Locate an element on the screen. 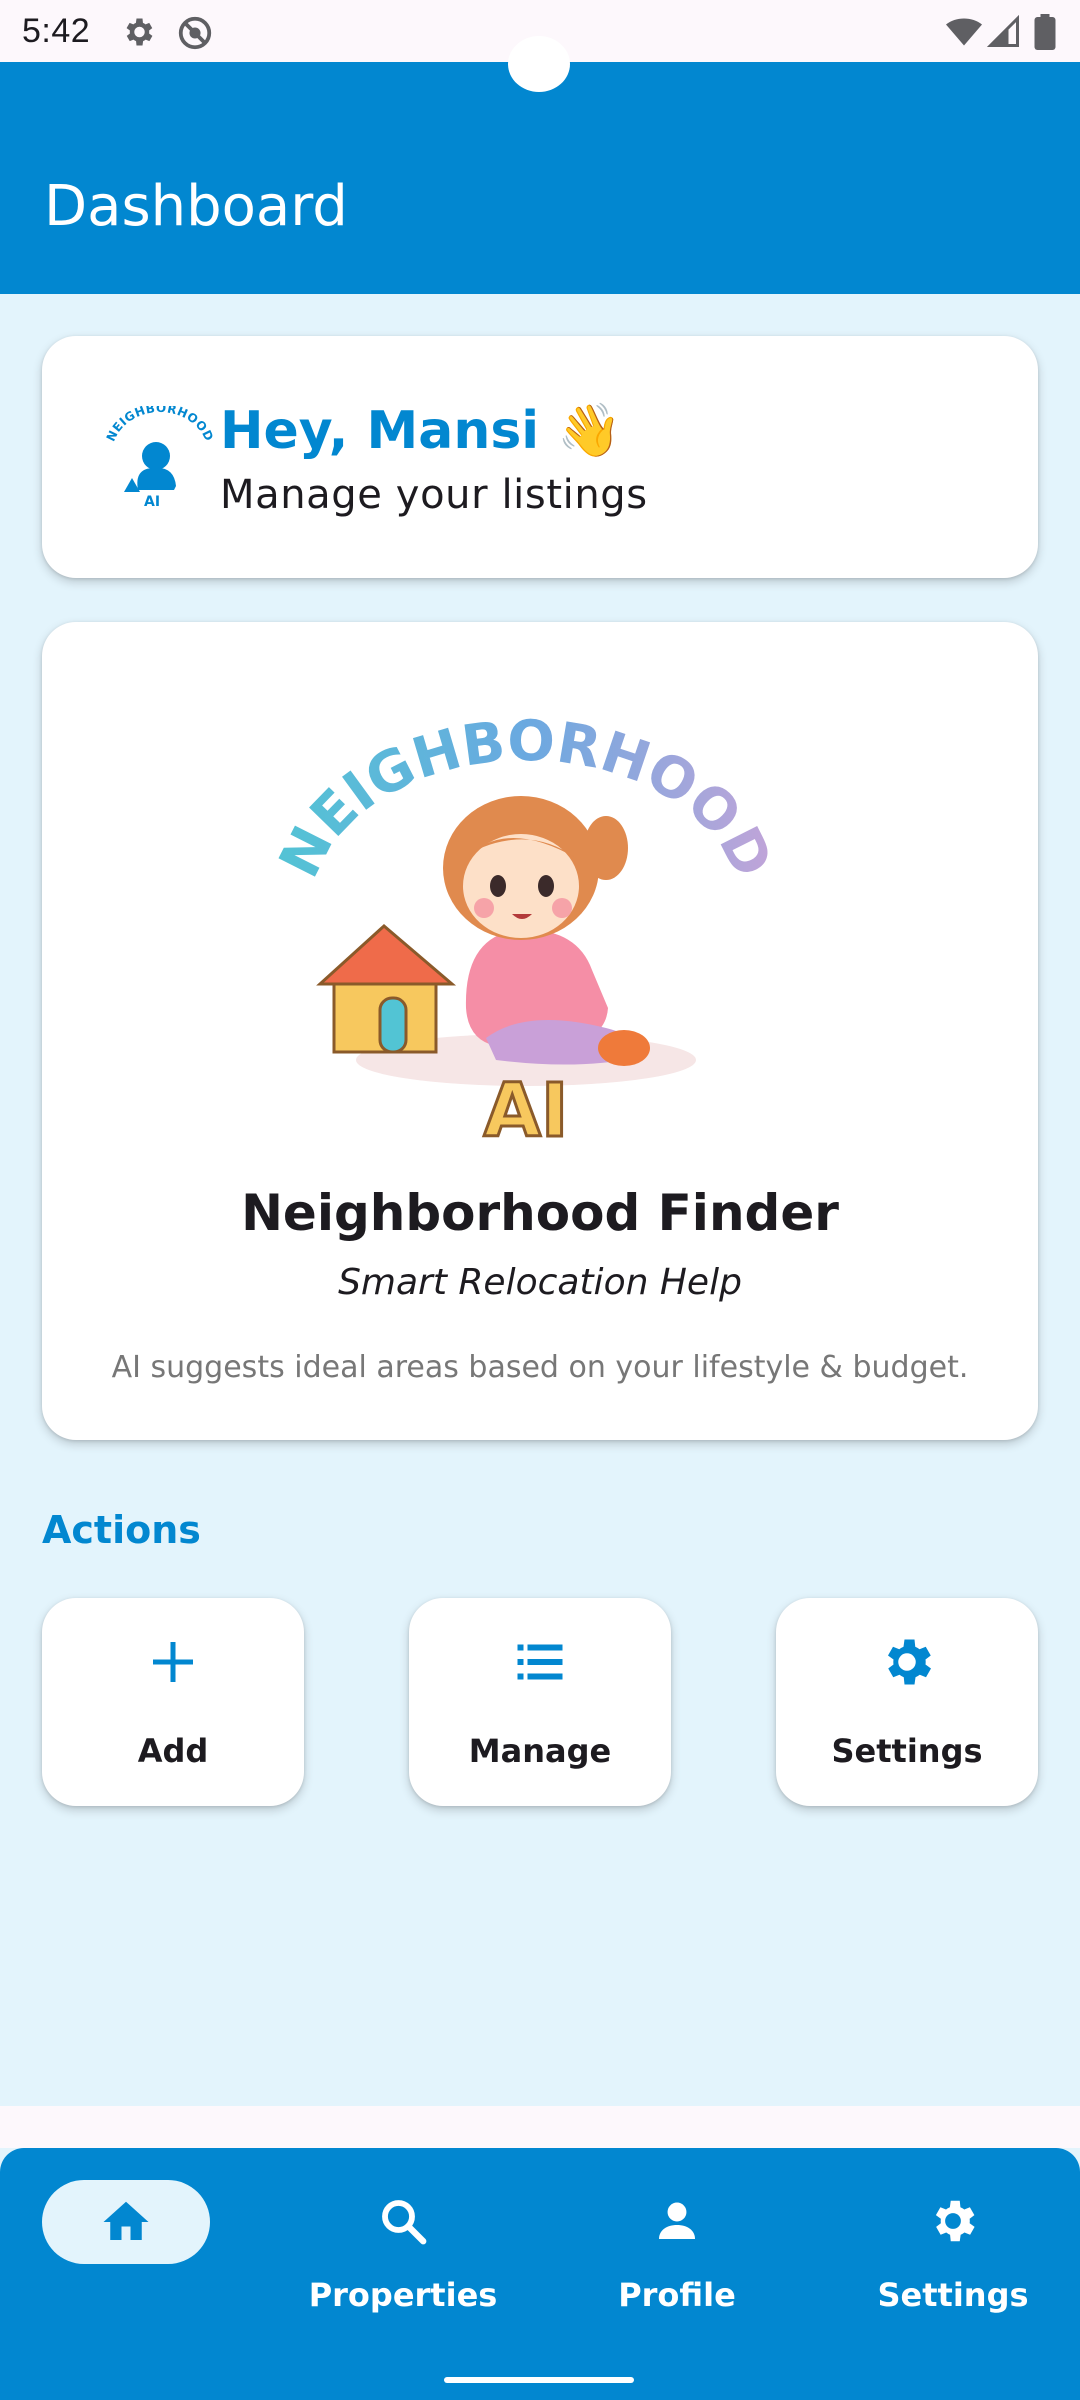 This screenshot has width=1080, height=2400. signal-icon is located at coordinates (1002, 30).